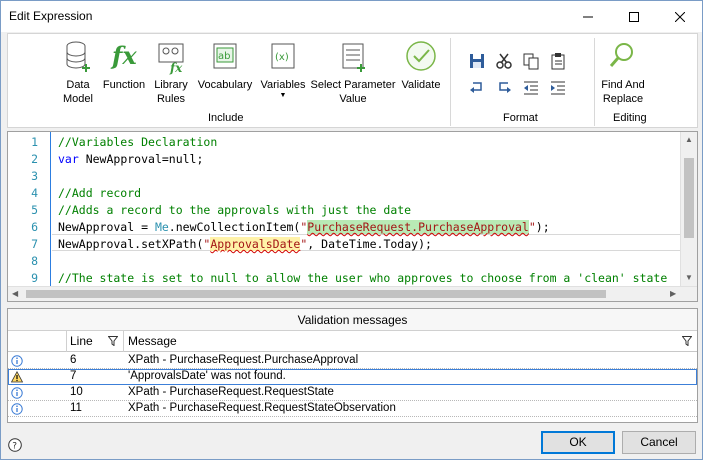 This screenshot has width=703, height=460. Describe the element at coordinates (542, 227) in the screenshot. I see `code-text: );` at that location.